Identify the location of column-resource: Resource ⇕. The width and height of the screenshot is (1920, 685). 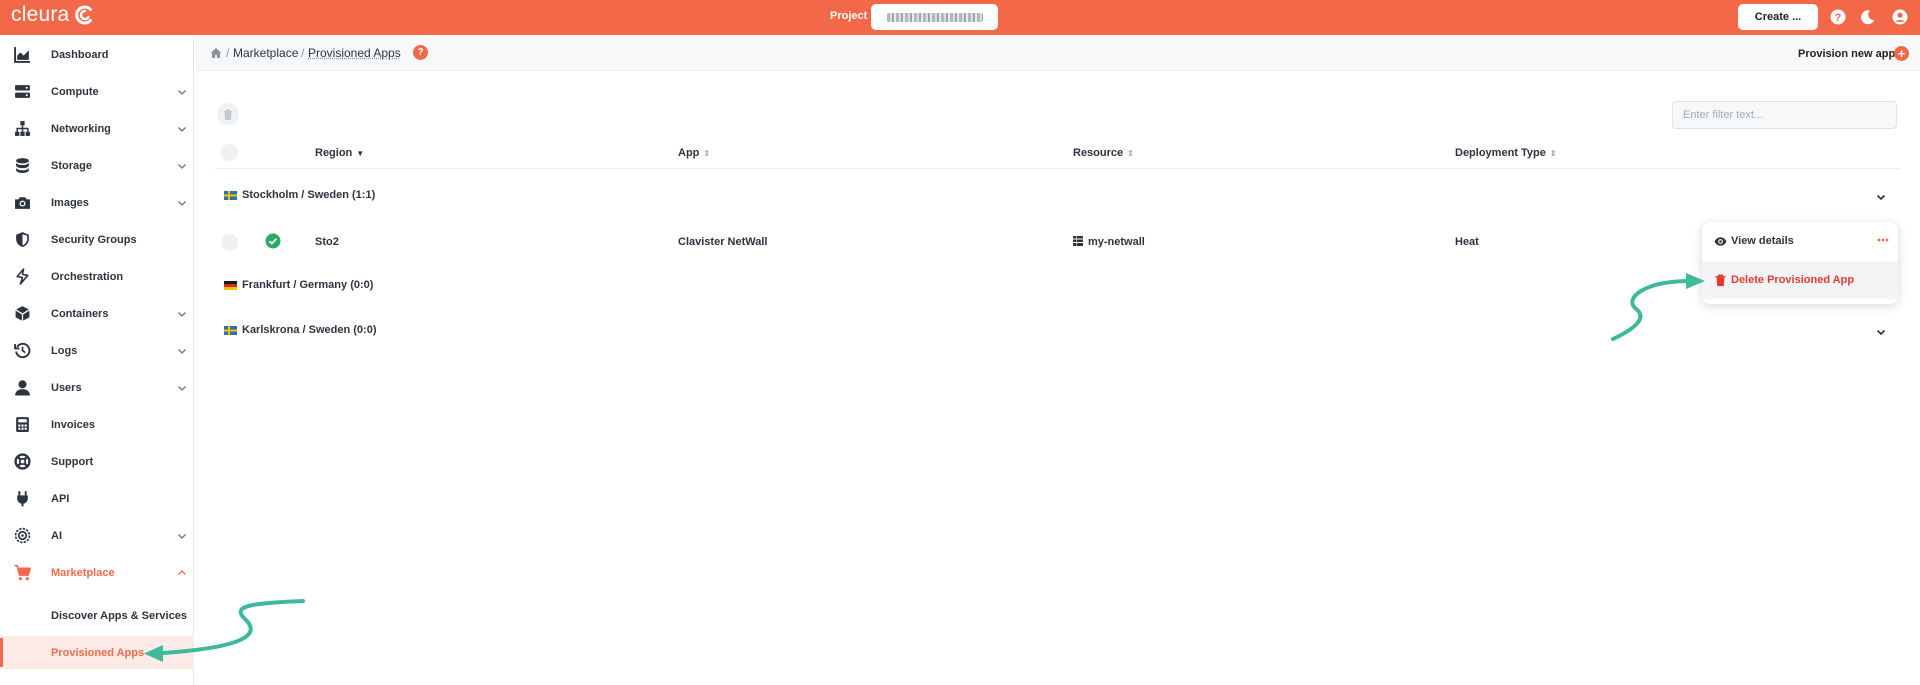
(1103, 153).